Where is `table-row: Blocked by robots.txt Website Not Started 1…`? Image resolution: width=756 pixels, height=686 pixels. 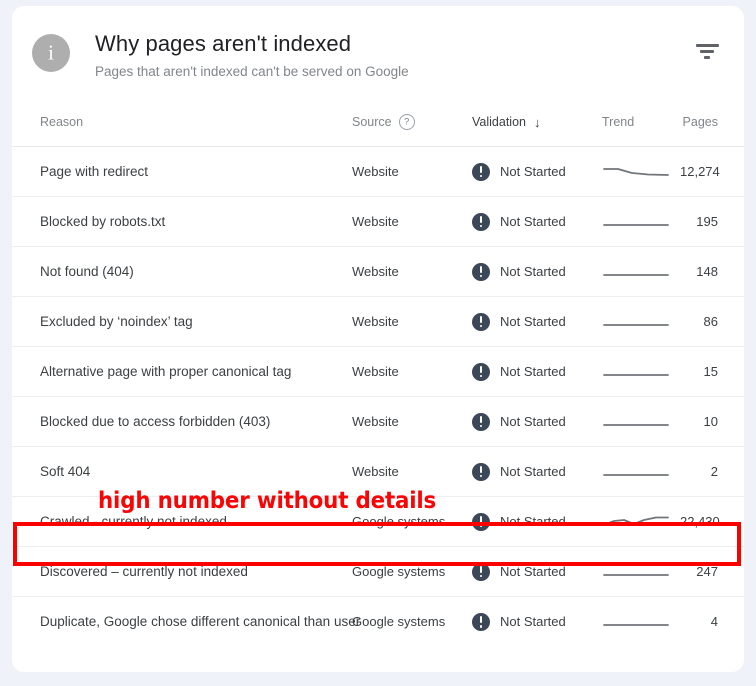
table-row: Blocked by robots.txt Website Not Started 1… is located at coordinates (378, 221).